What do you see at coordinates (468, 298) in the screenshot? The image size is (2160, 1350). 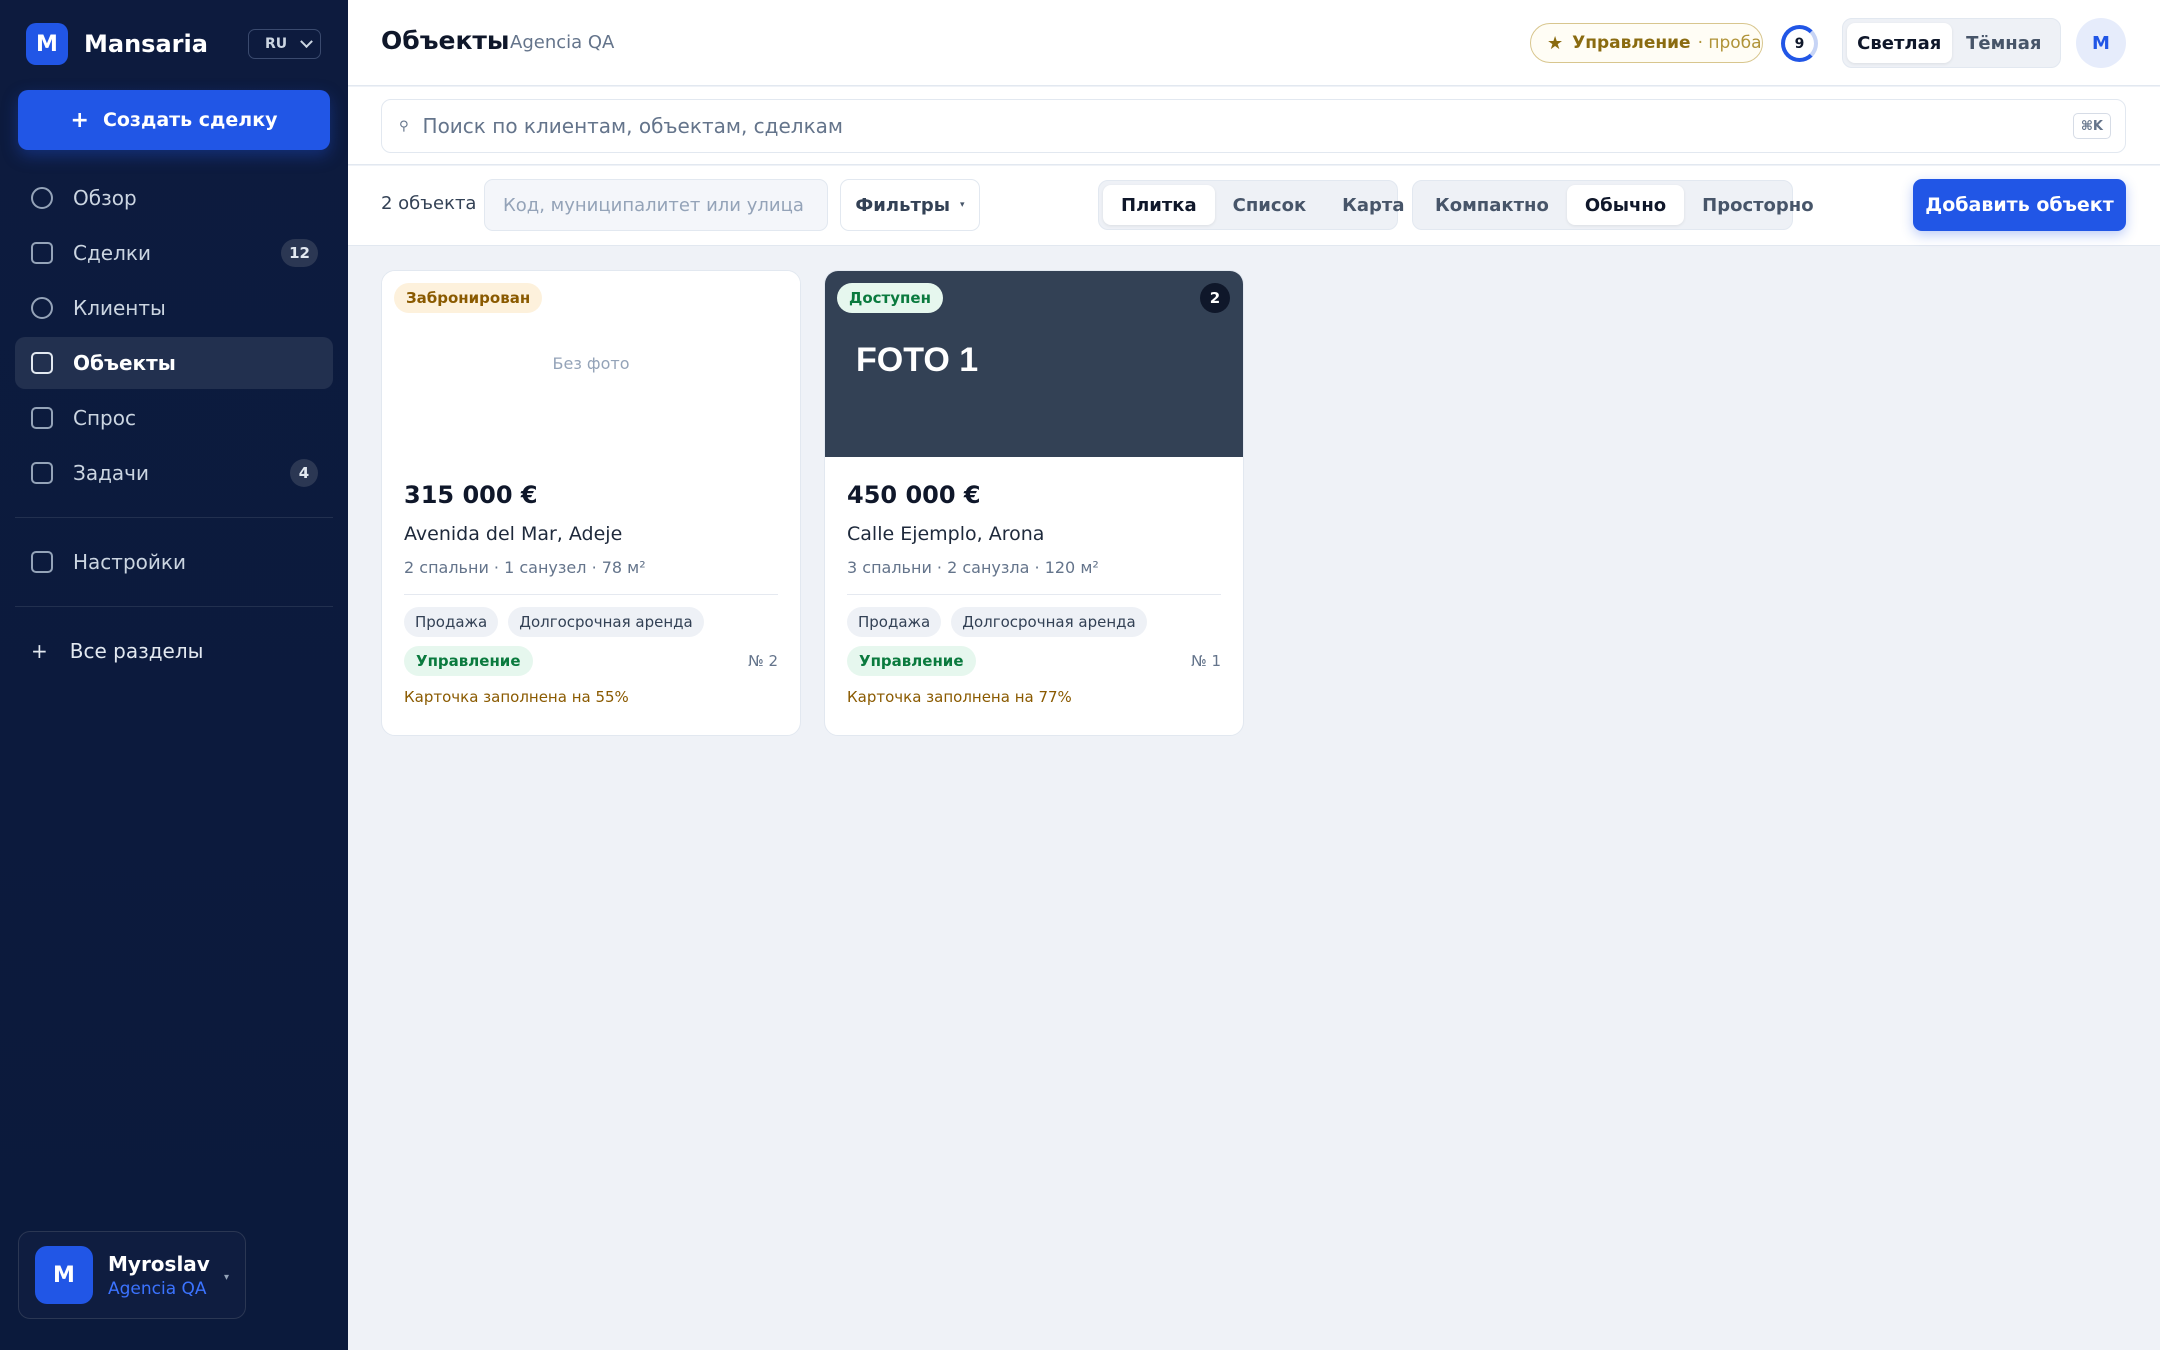 I see `status-badge: Забронирован` at bounding box center [468, 298].